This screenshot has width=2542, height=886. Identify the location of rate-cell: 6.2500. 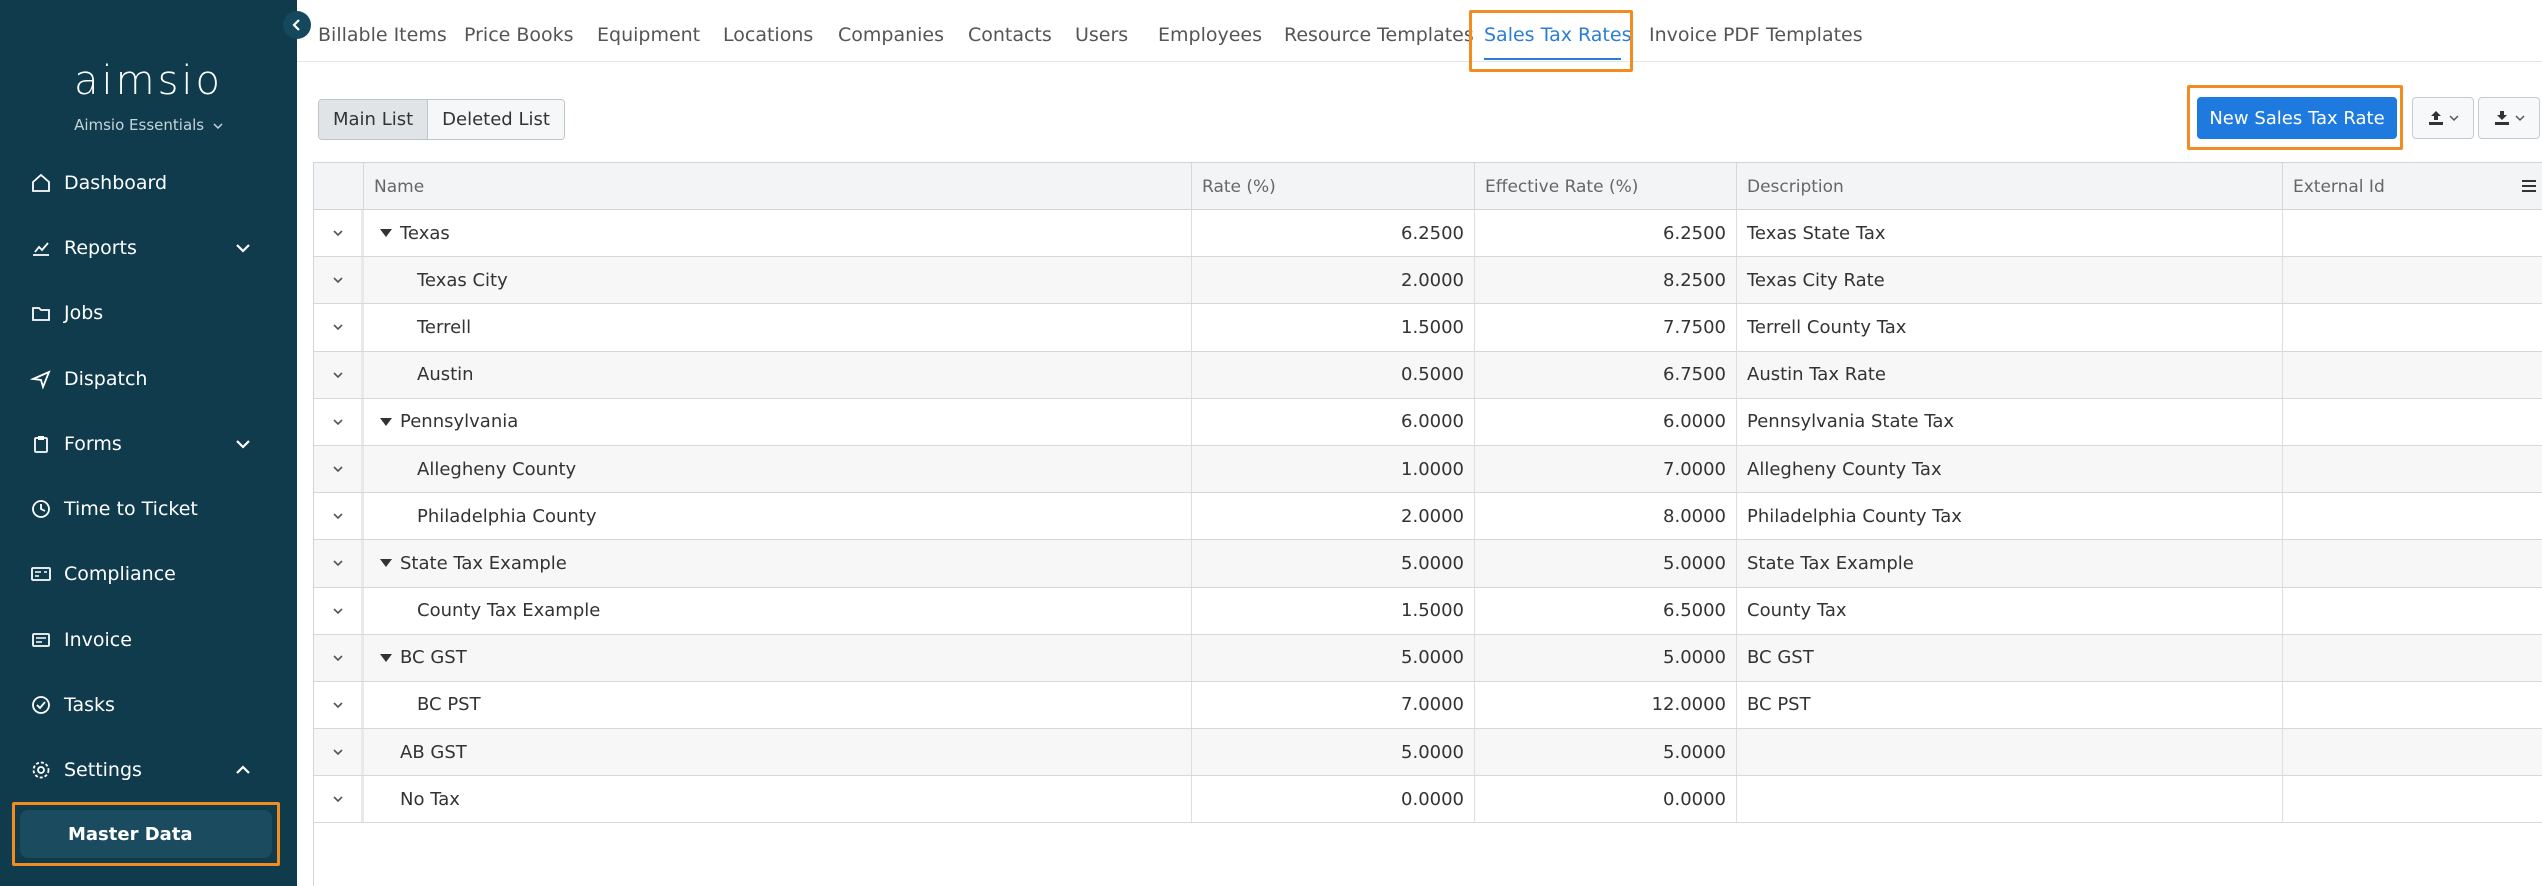
(1333, 233).